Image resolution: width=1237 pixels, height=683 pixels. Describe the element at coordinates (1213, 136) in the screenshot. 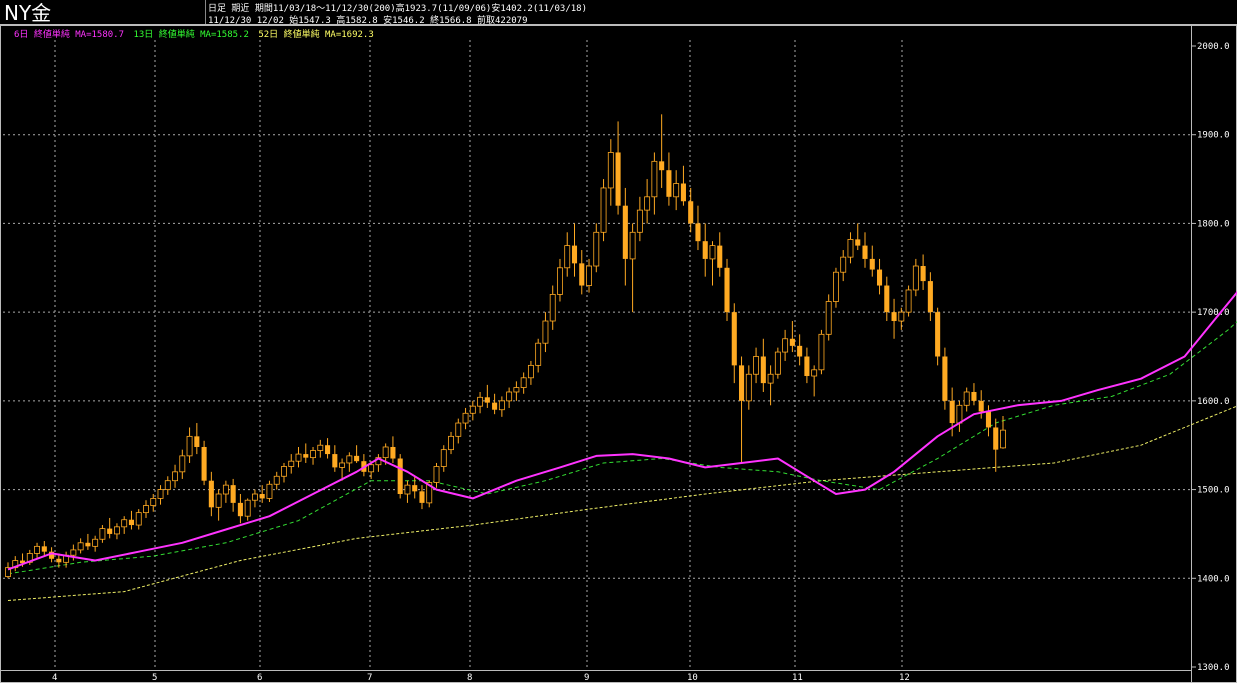

I see `y-tick-label: 1900.0` at that location.